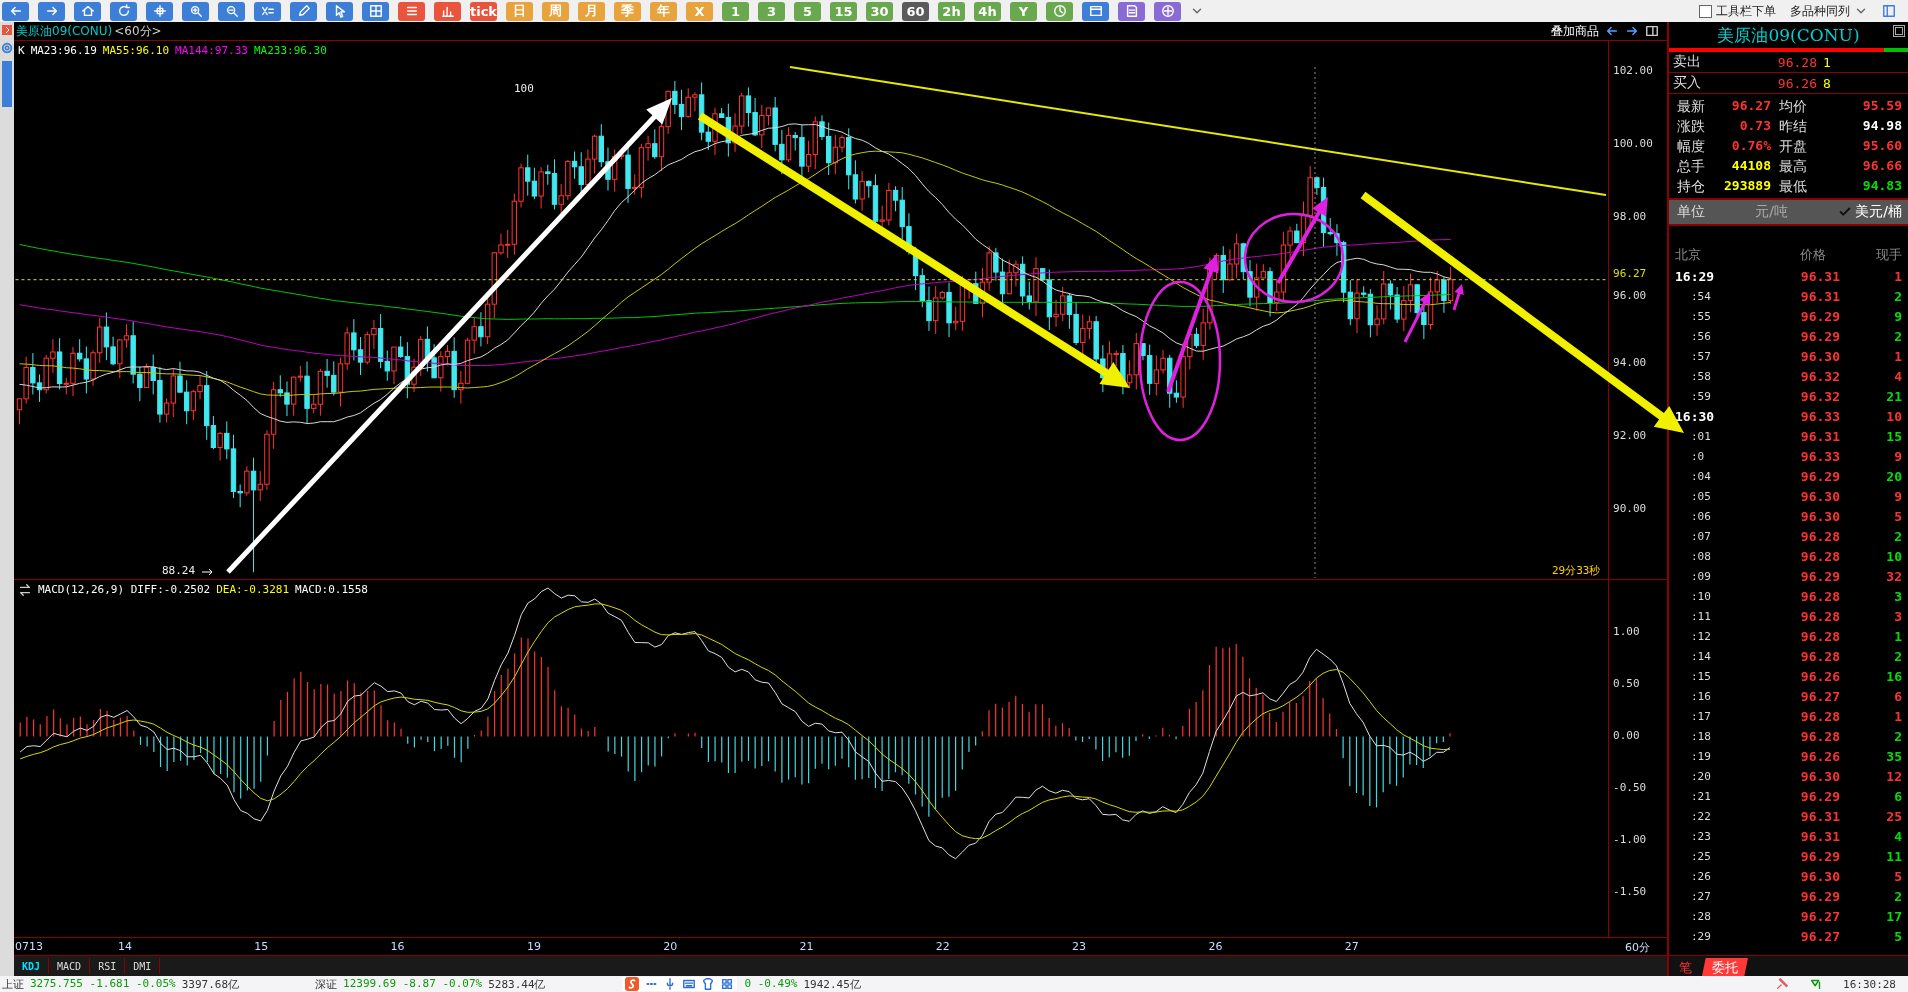  Describe the element at coordinates (1746, 11) in the screenshot. I see `checkbox-label: 工具栏下单` at that location.